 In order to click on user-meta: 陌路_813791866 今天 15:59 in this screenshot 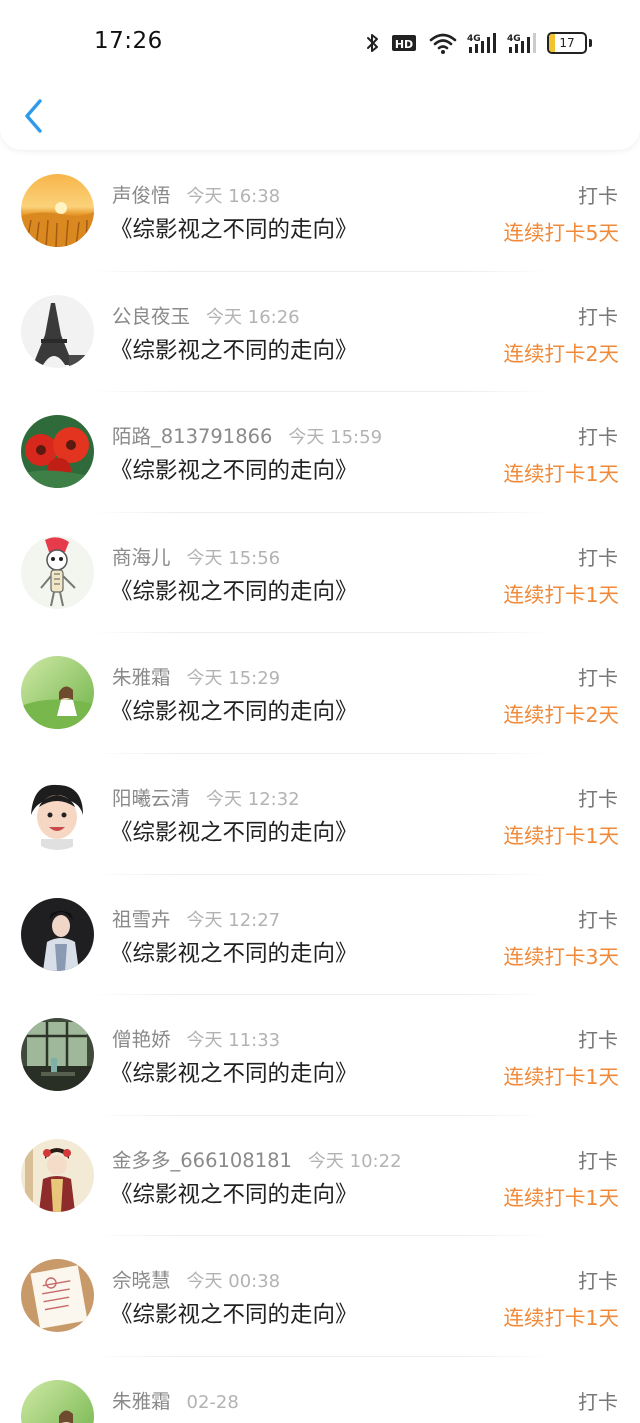, I will do `click(247, 434)`.